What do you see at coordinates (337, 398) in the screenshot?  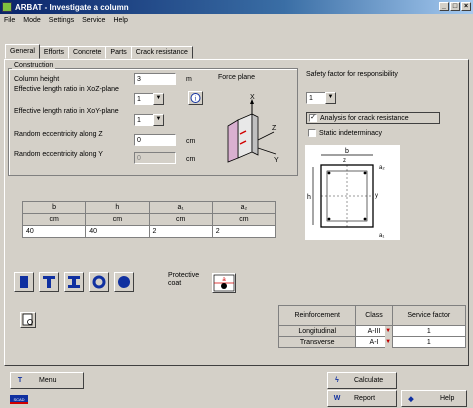 I see `report-icon: W` at bounding box center [337, 398].